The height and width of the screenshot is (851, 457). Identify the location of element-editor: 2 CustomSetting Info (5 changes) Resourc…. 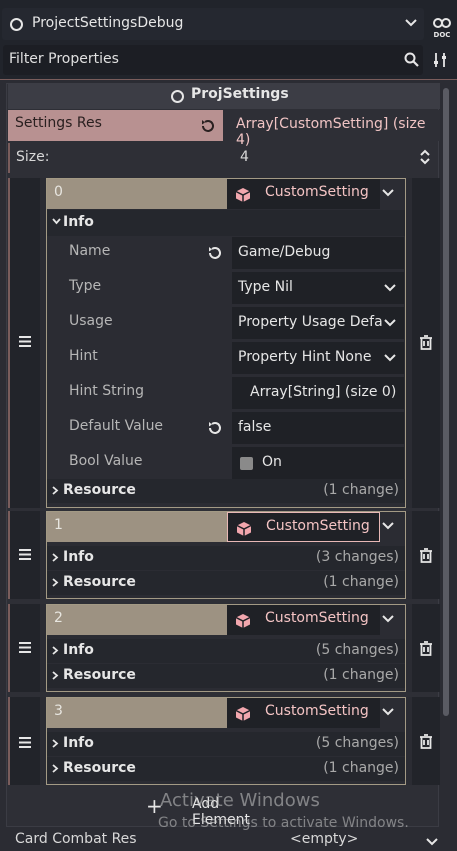
(226, 648).